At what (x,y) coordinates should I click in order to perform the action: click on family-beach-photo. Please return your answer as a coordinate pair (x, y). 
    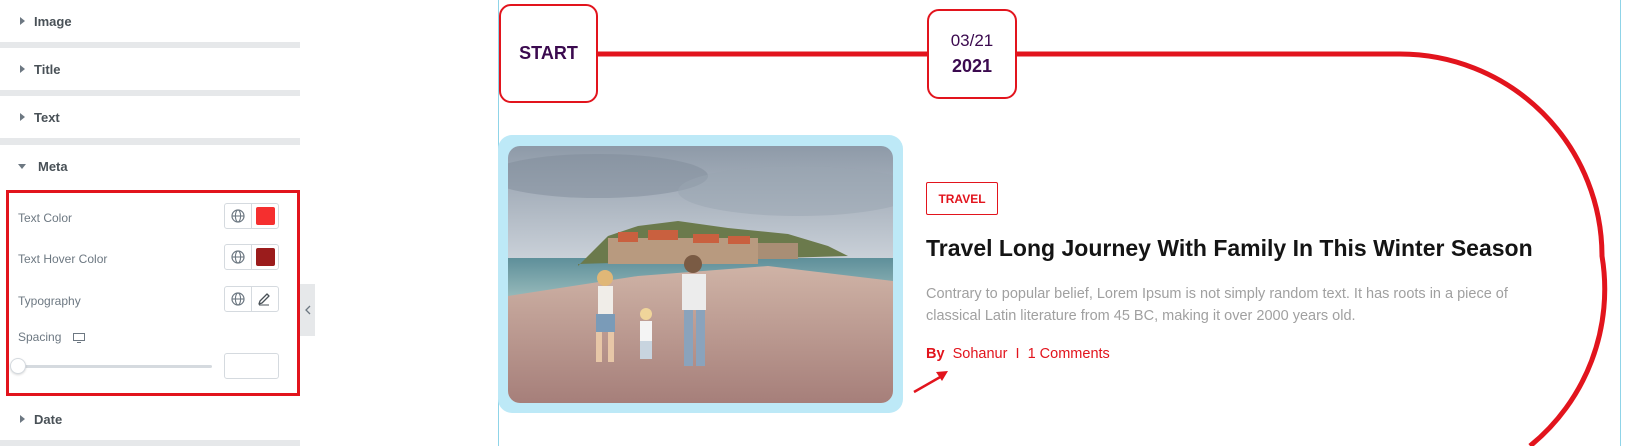
    Looking at the image, I should click on (700, 274).